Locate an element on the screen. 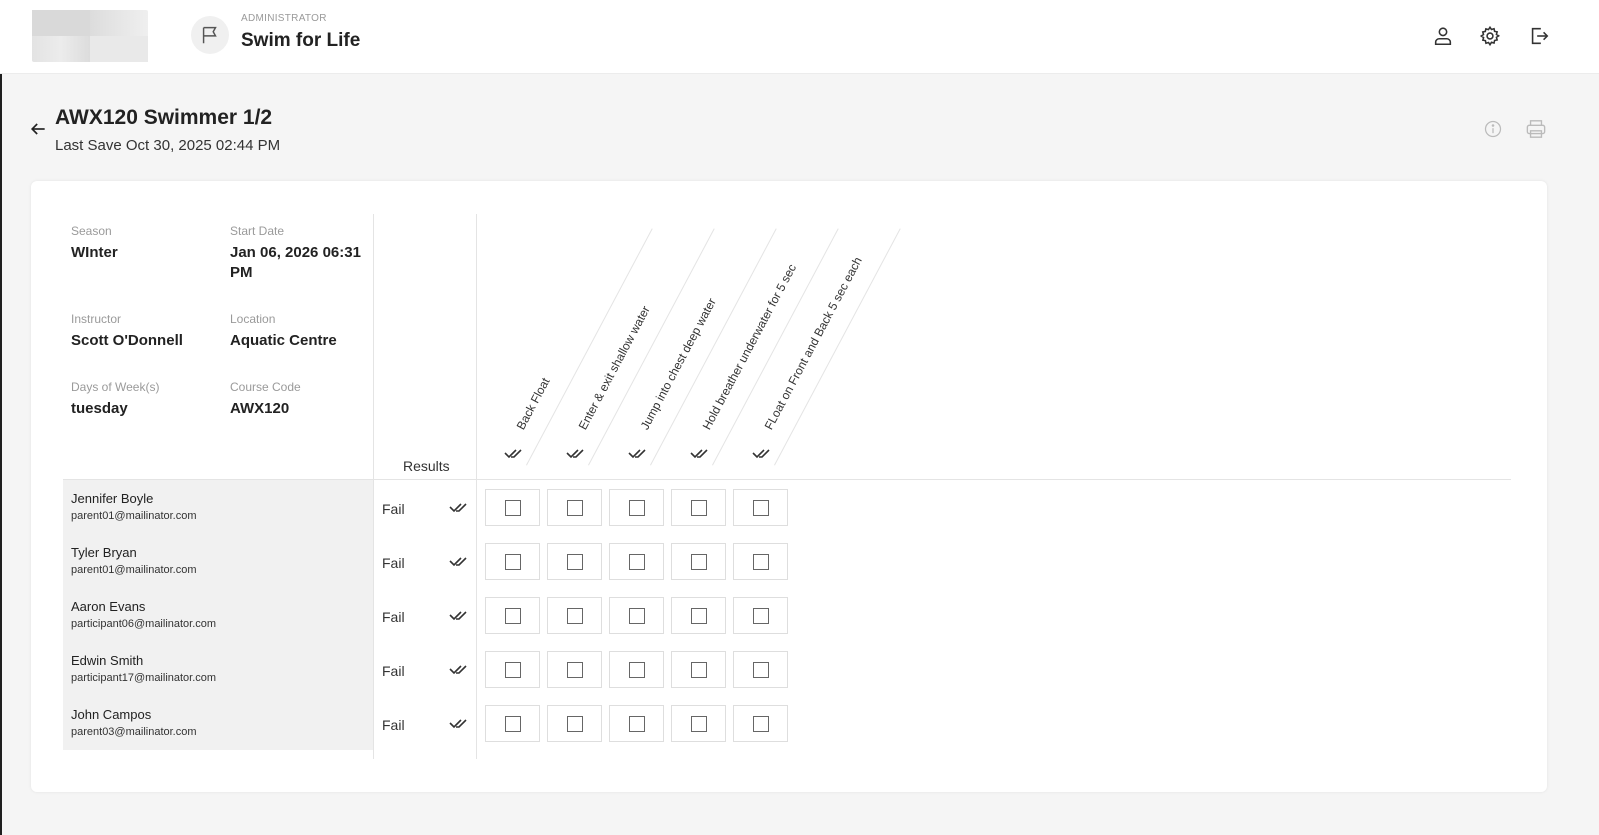  season-field: Season WInter is located at coordinates (146, 243).